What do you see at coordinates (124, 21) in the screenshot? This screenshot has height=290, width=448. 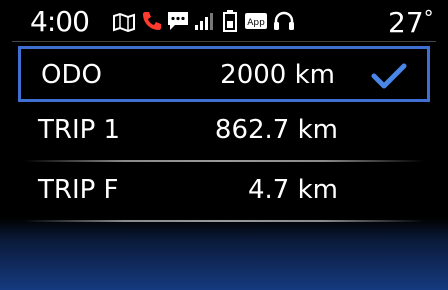 I see `map-icon` at bounding box center [124, 21].